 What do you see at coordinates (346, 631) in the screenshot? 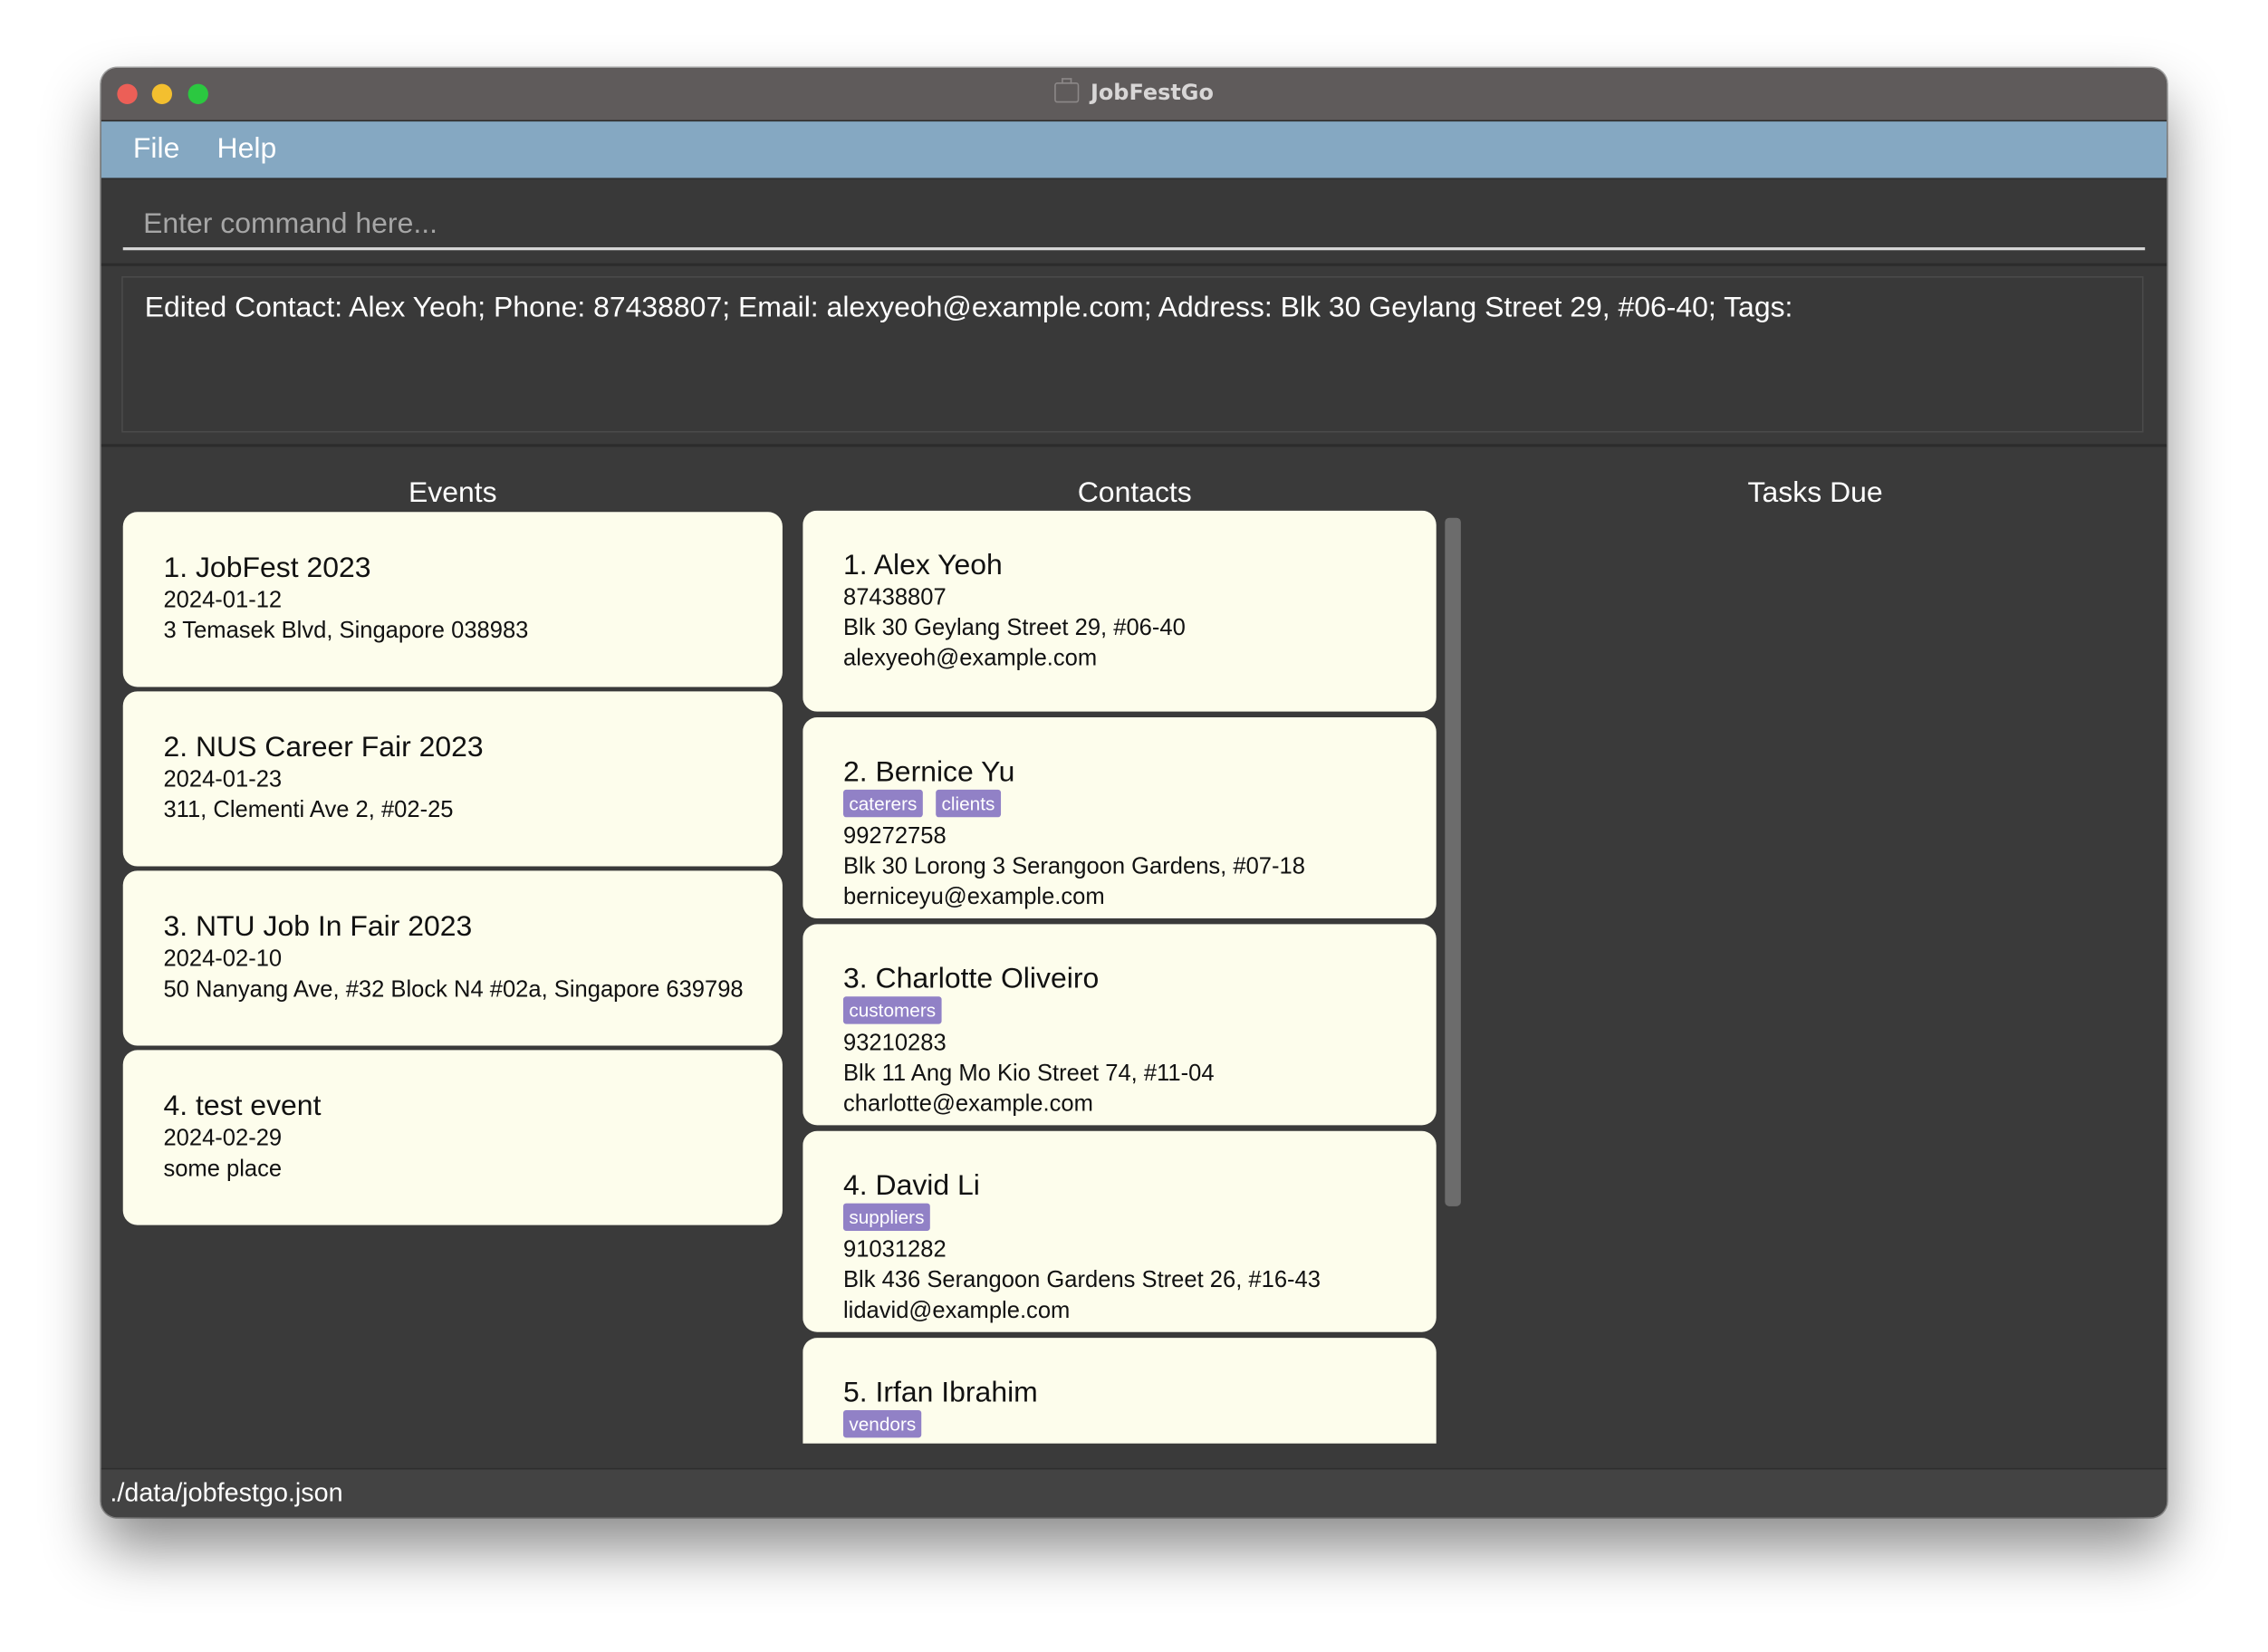
I see `event-address: 3 Temasek Blvd, Singapore 038983` at bounding box center [346, 631].